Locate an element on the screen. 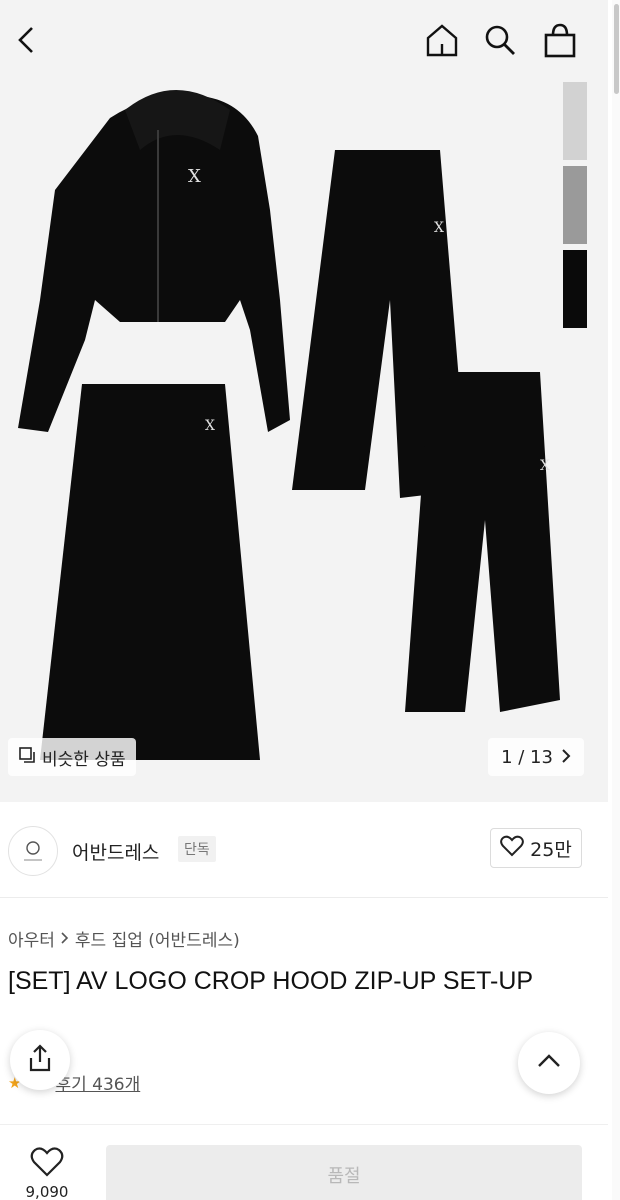 The image size is (620, 1200). top-navigation is located at coordinates (310, 40).